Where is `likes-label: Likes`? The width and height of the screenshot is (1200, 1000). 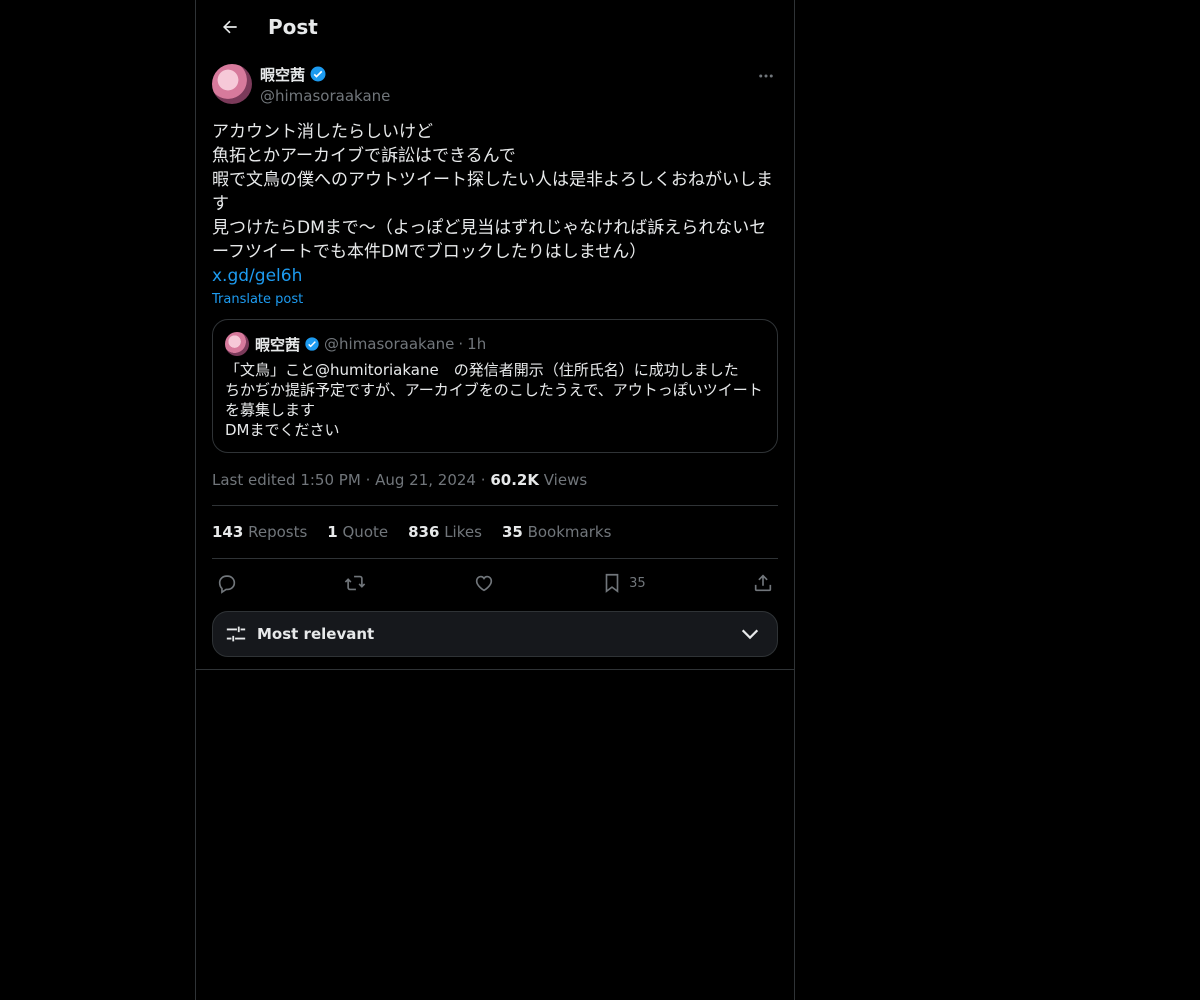
likes-label: Likes is located at coordinates (463, 532).